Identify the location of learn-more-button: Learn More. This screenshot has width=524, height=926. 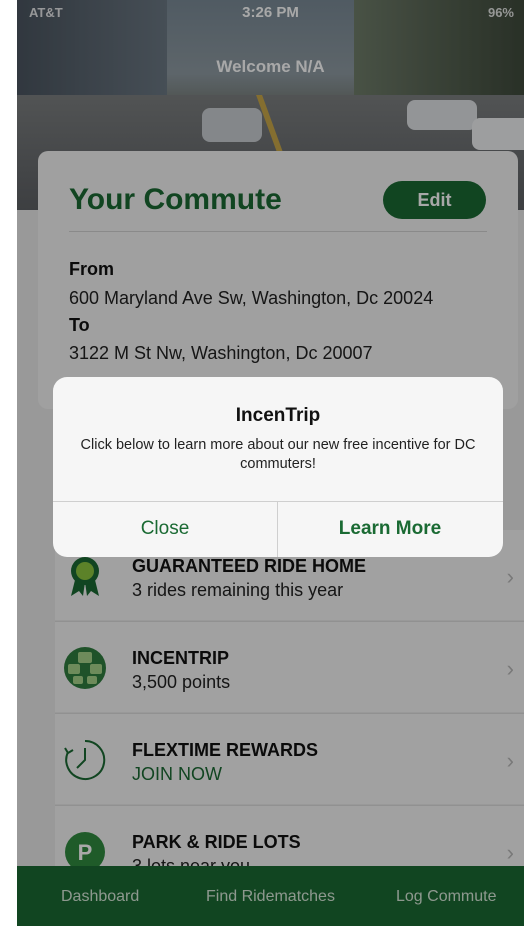
(390, 529).